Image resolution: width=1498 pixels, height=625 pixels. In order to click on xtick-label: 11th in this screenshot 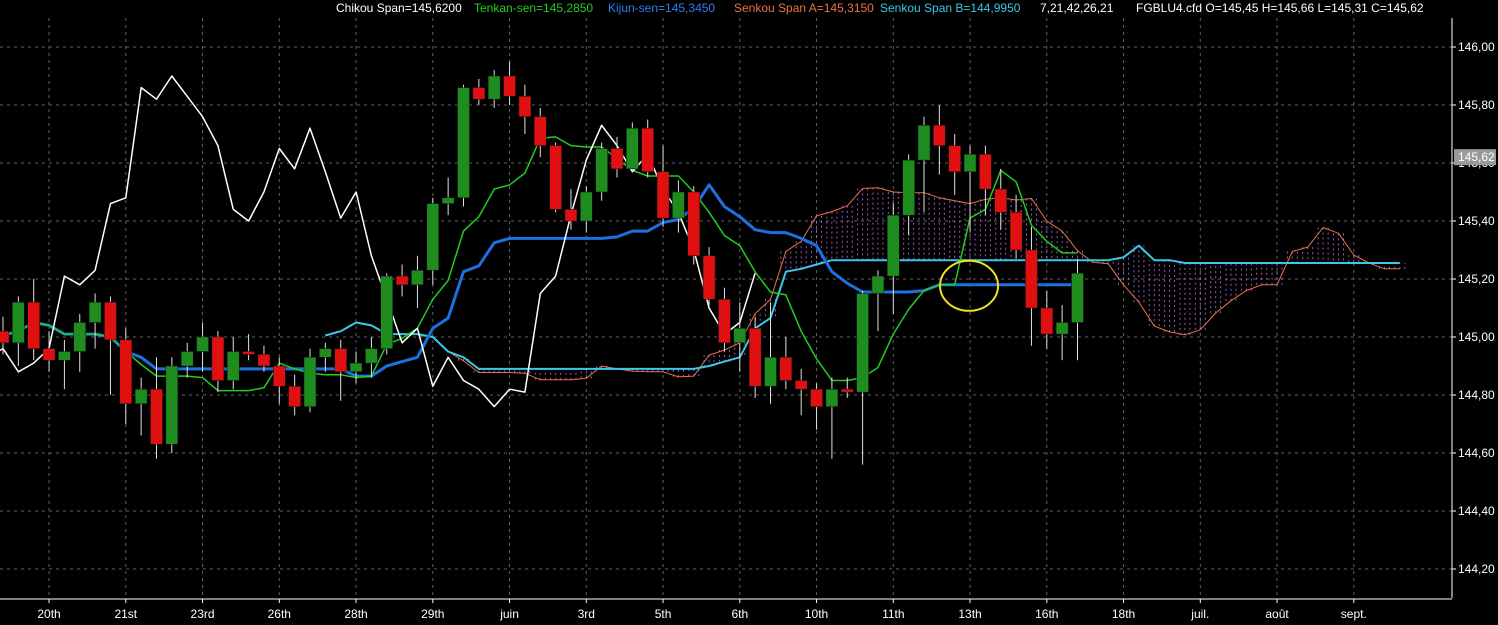, I will do `click(893, 614)`.